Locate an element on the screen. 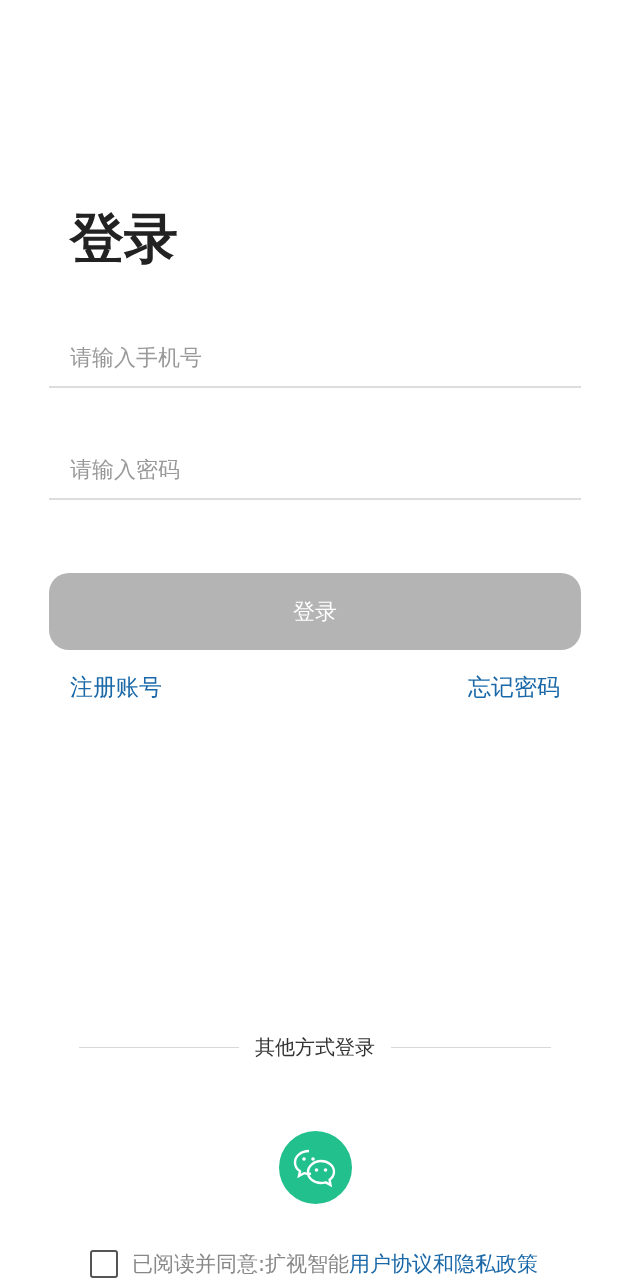  privacy-policy-link: 隐私政策 is located at coordinates (496, 1264).